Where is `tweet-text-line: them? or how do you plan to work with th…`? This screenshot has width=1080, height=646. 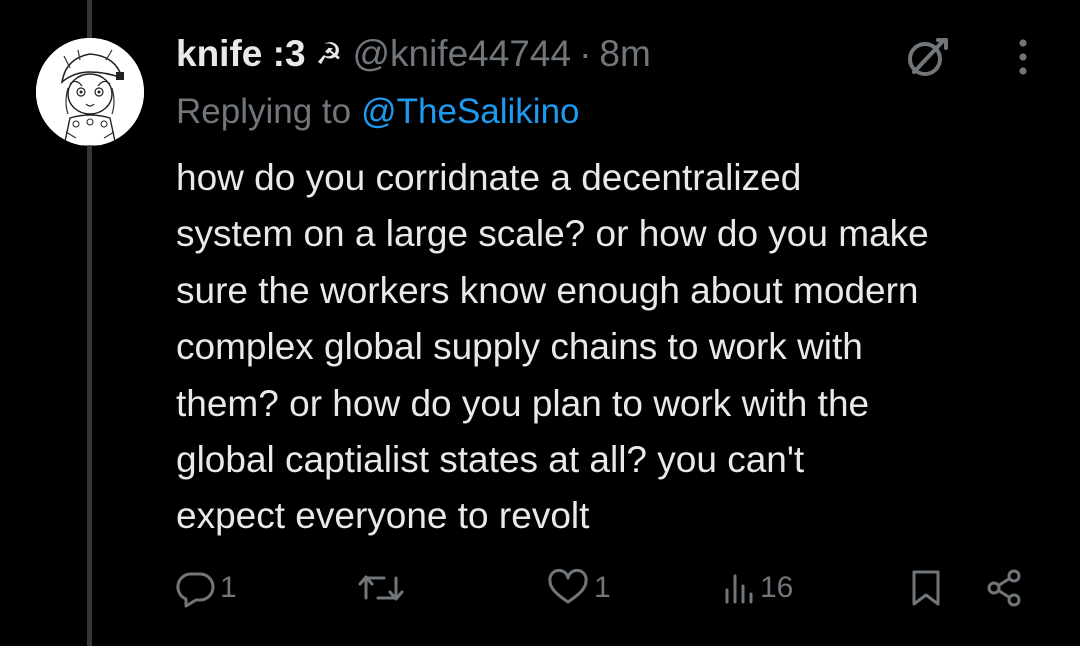 tweet-text-line: them? or how do you plan to work with th… is located at coordinates (523, 403).